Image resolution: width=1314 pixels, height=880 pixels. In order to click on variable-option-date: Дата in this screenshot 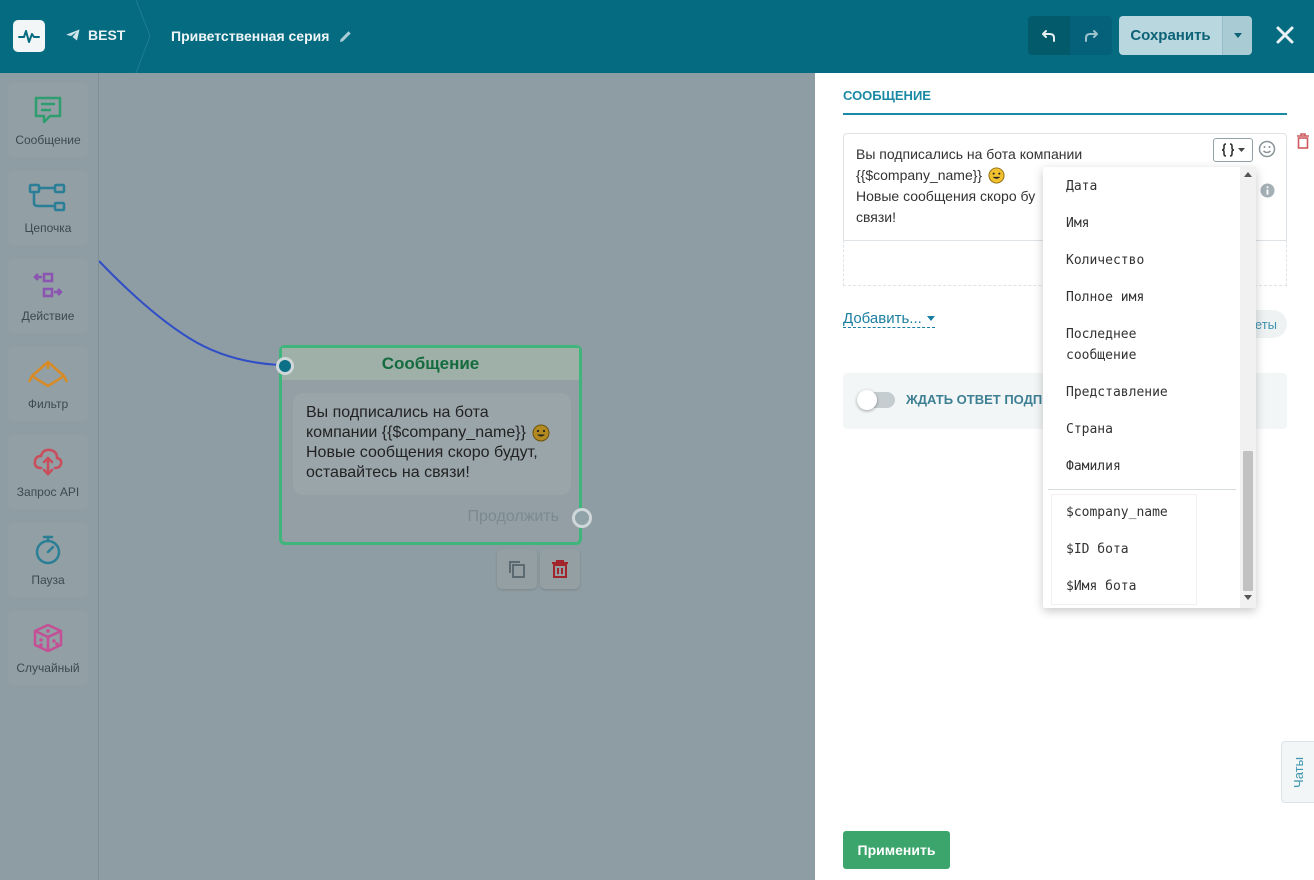, I will do `click(1146, 186)`.